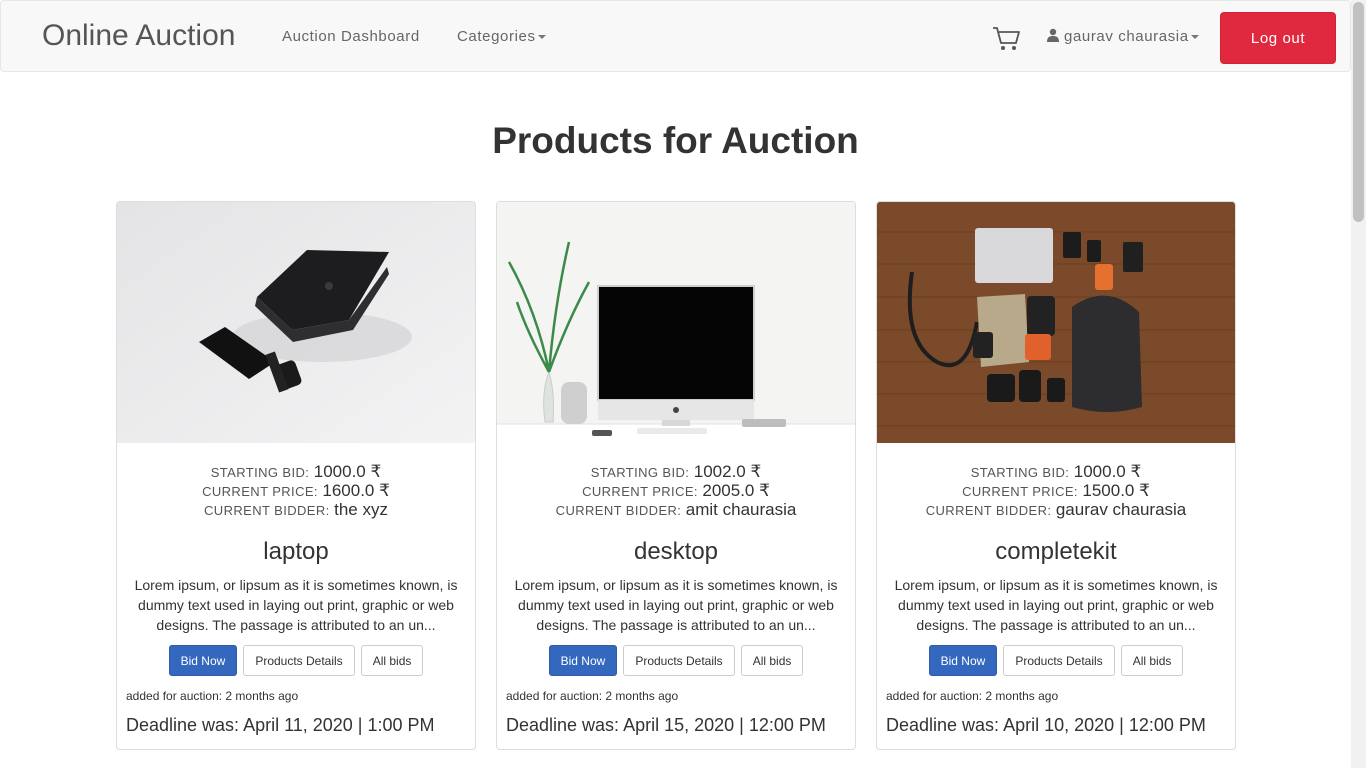 The height and width of the screenshot is (768, 1366). I want to click on current-price: CURRENT PRICE: 1600.0 ₹, so click(296, 491).